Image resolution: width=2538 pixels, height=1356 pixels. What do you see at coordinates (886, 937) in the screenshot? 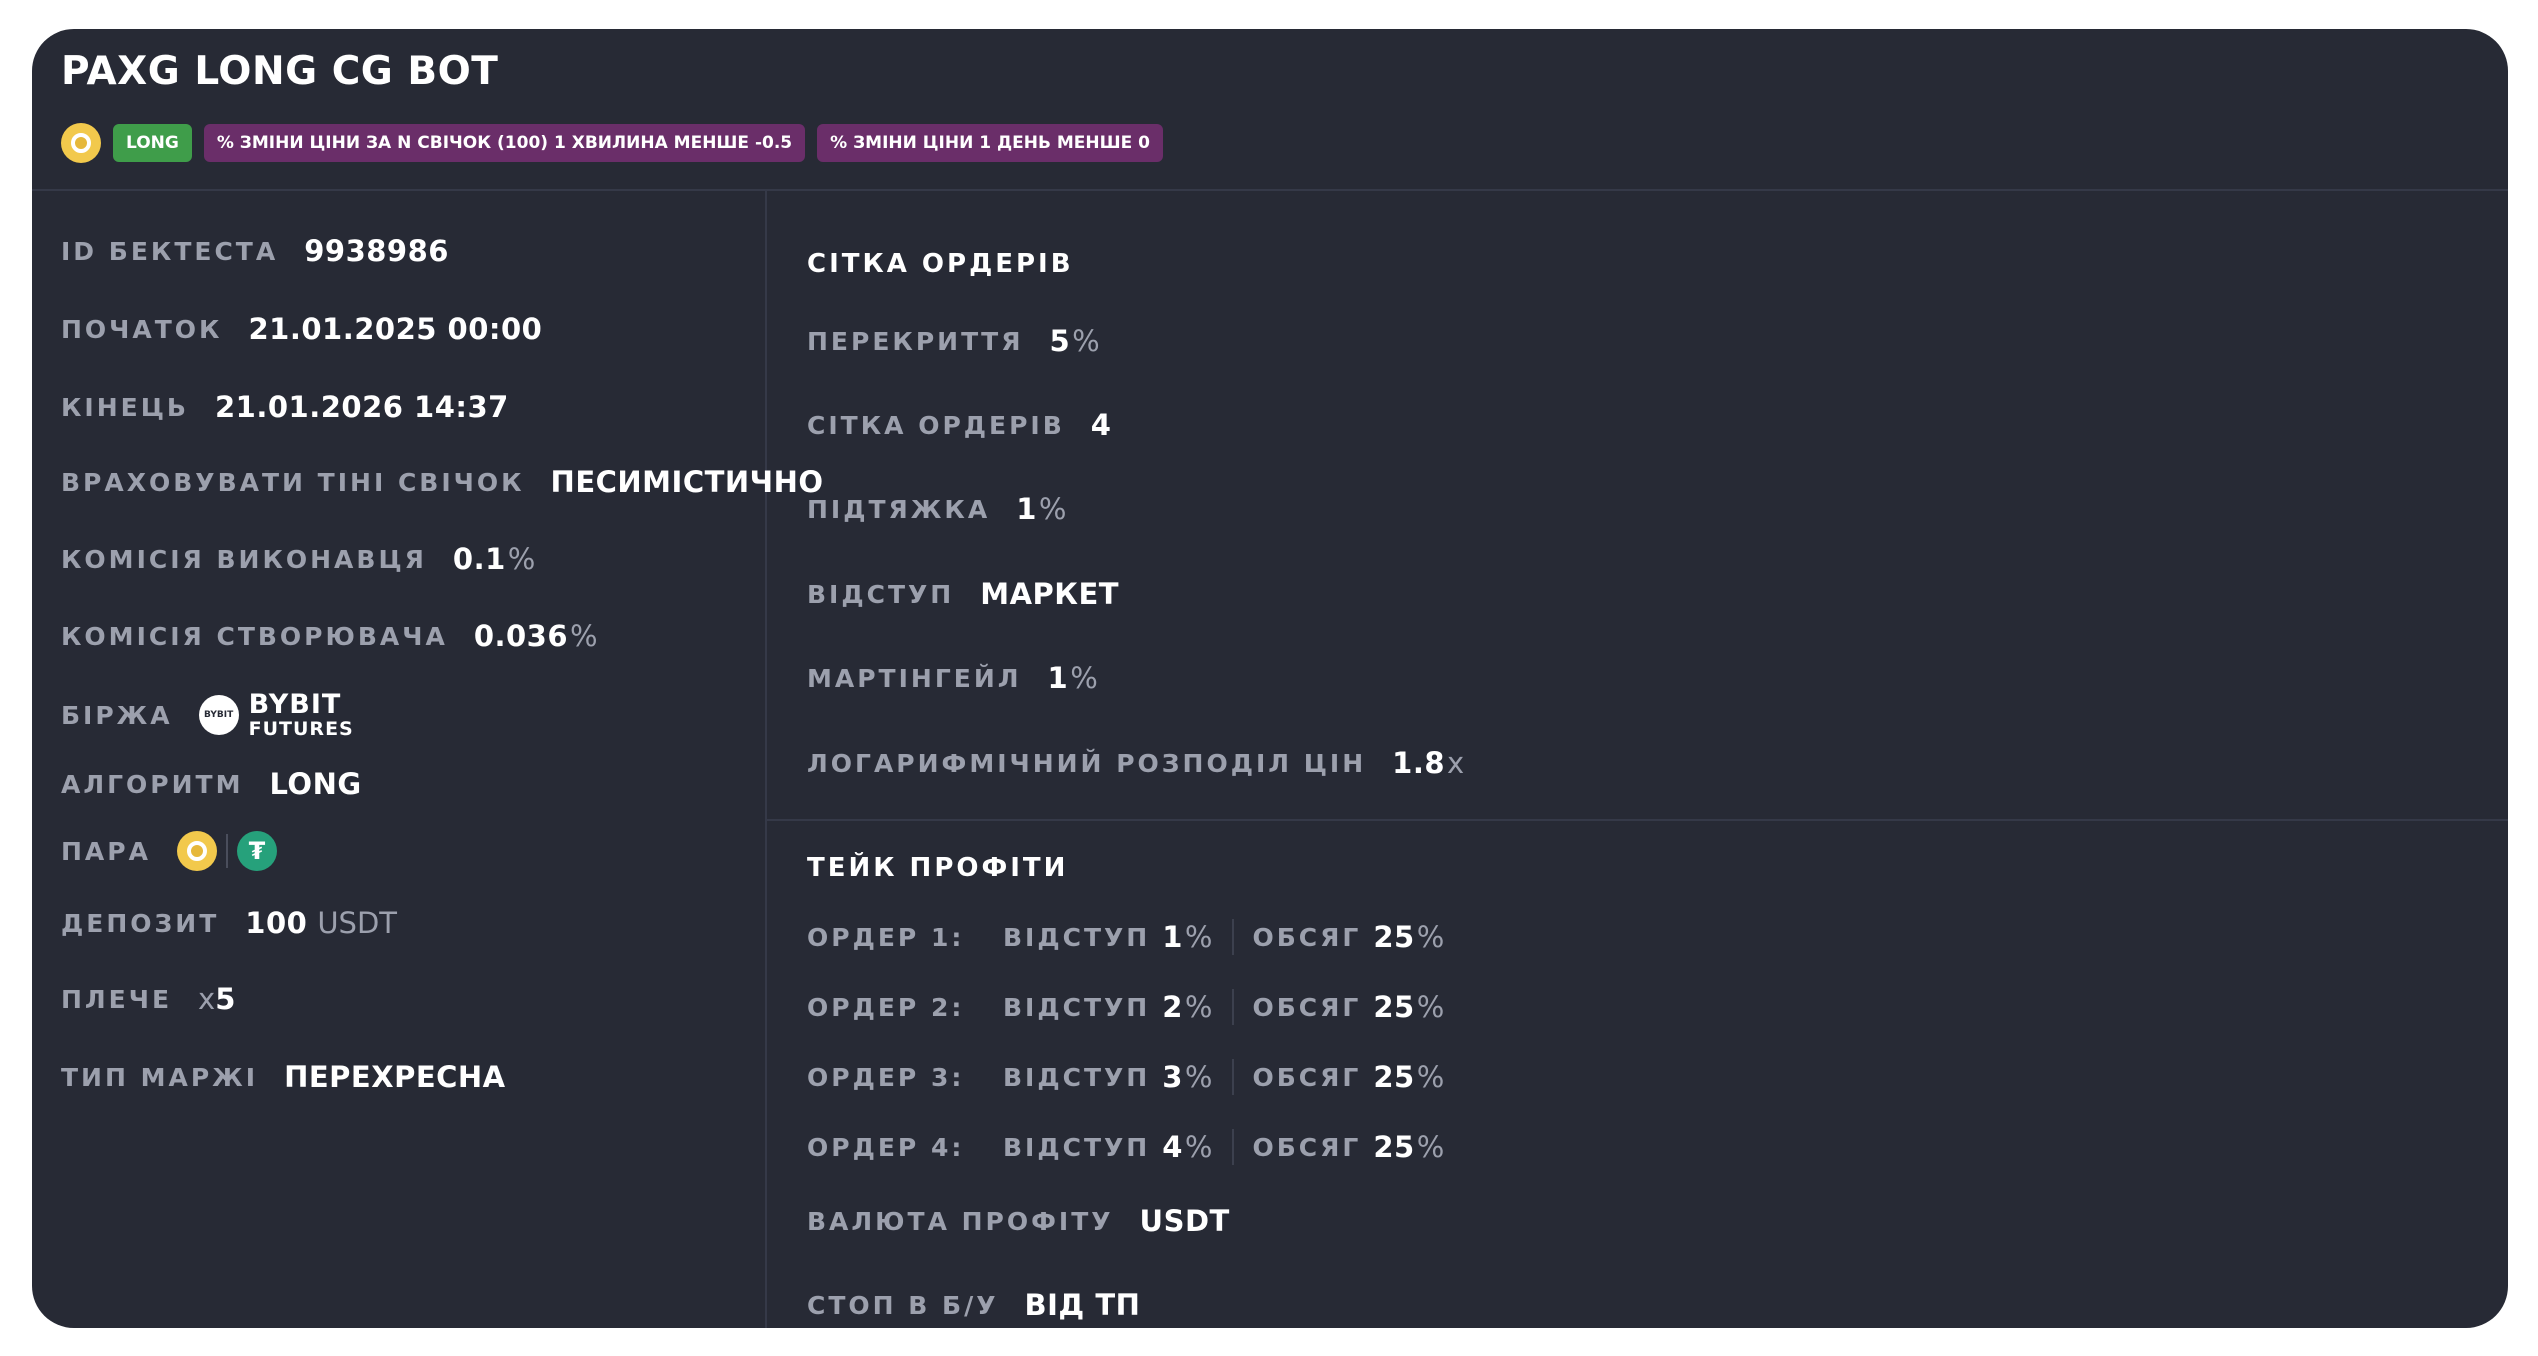
I see `tp-order-label: ОРДЕР 1:` at bounding box center [886, 937].